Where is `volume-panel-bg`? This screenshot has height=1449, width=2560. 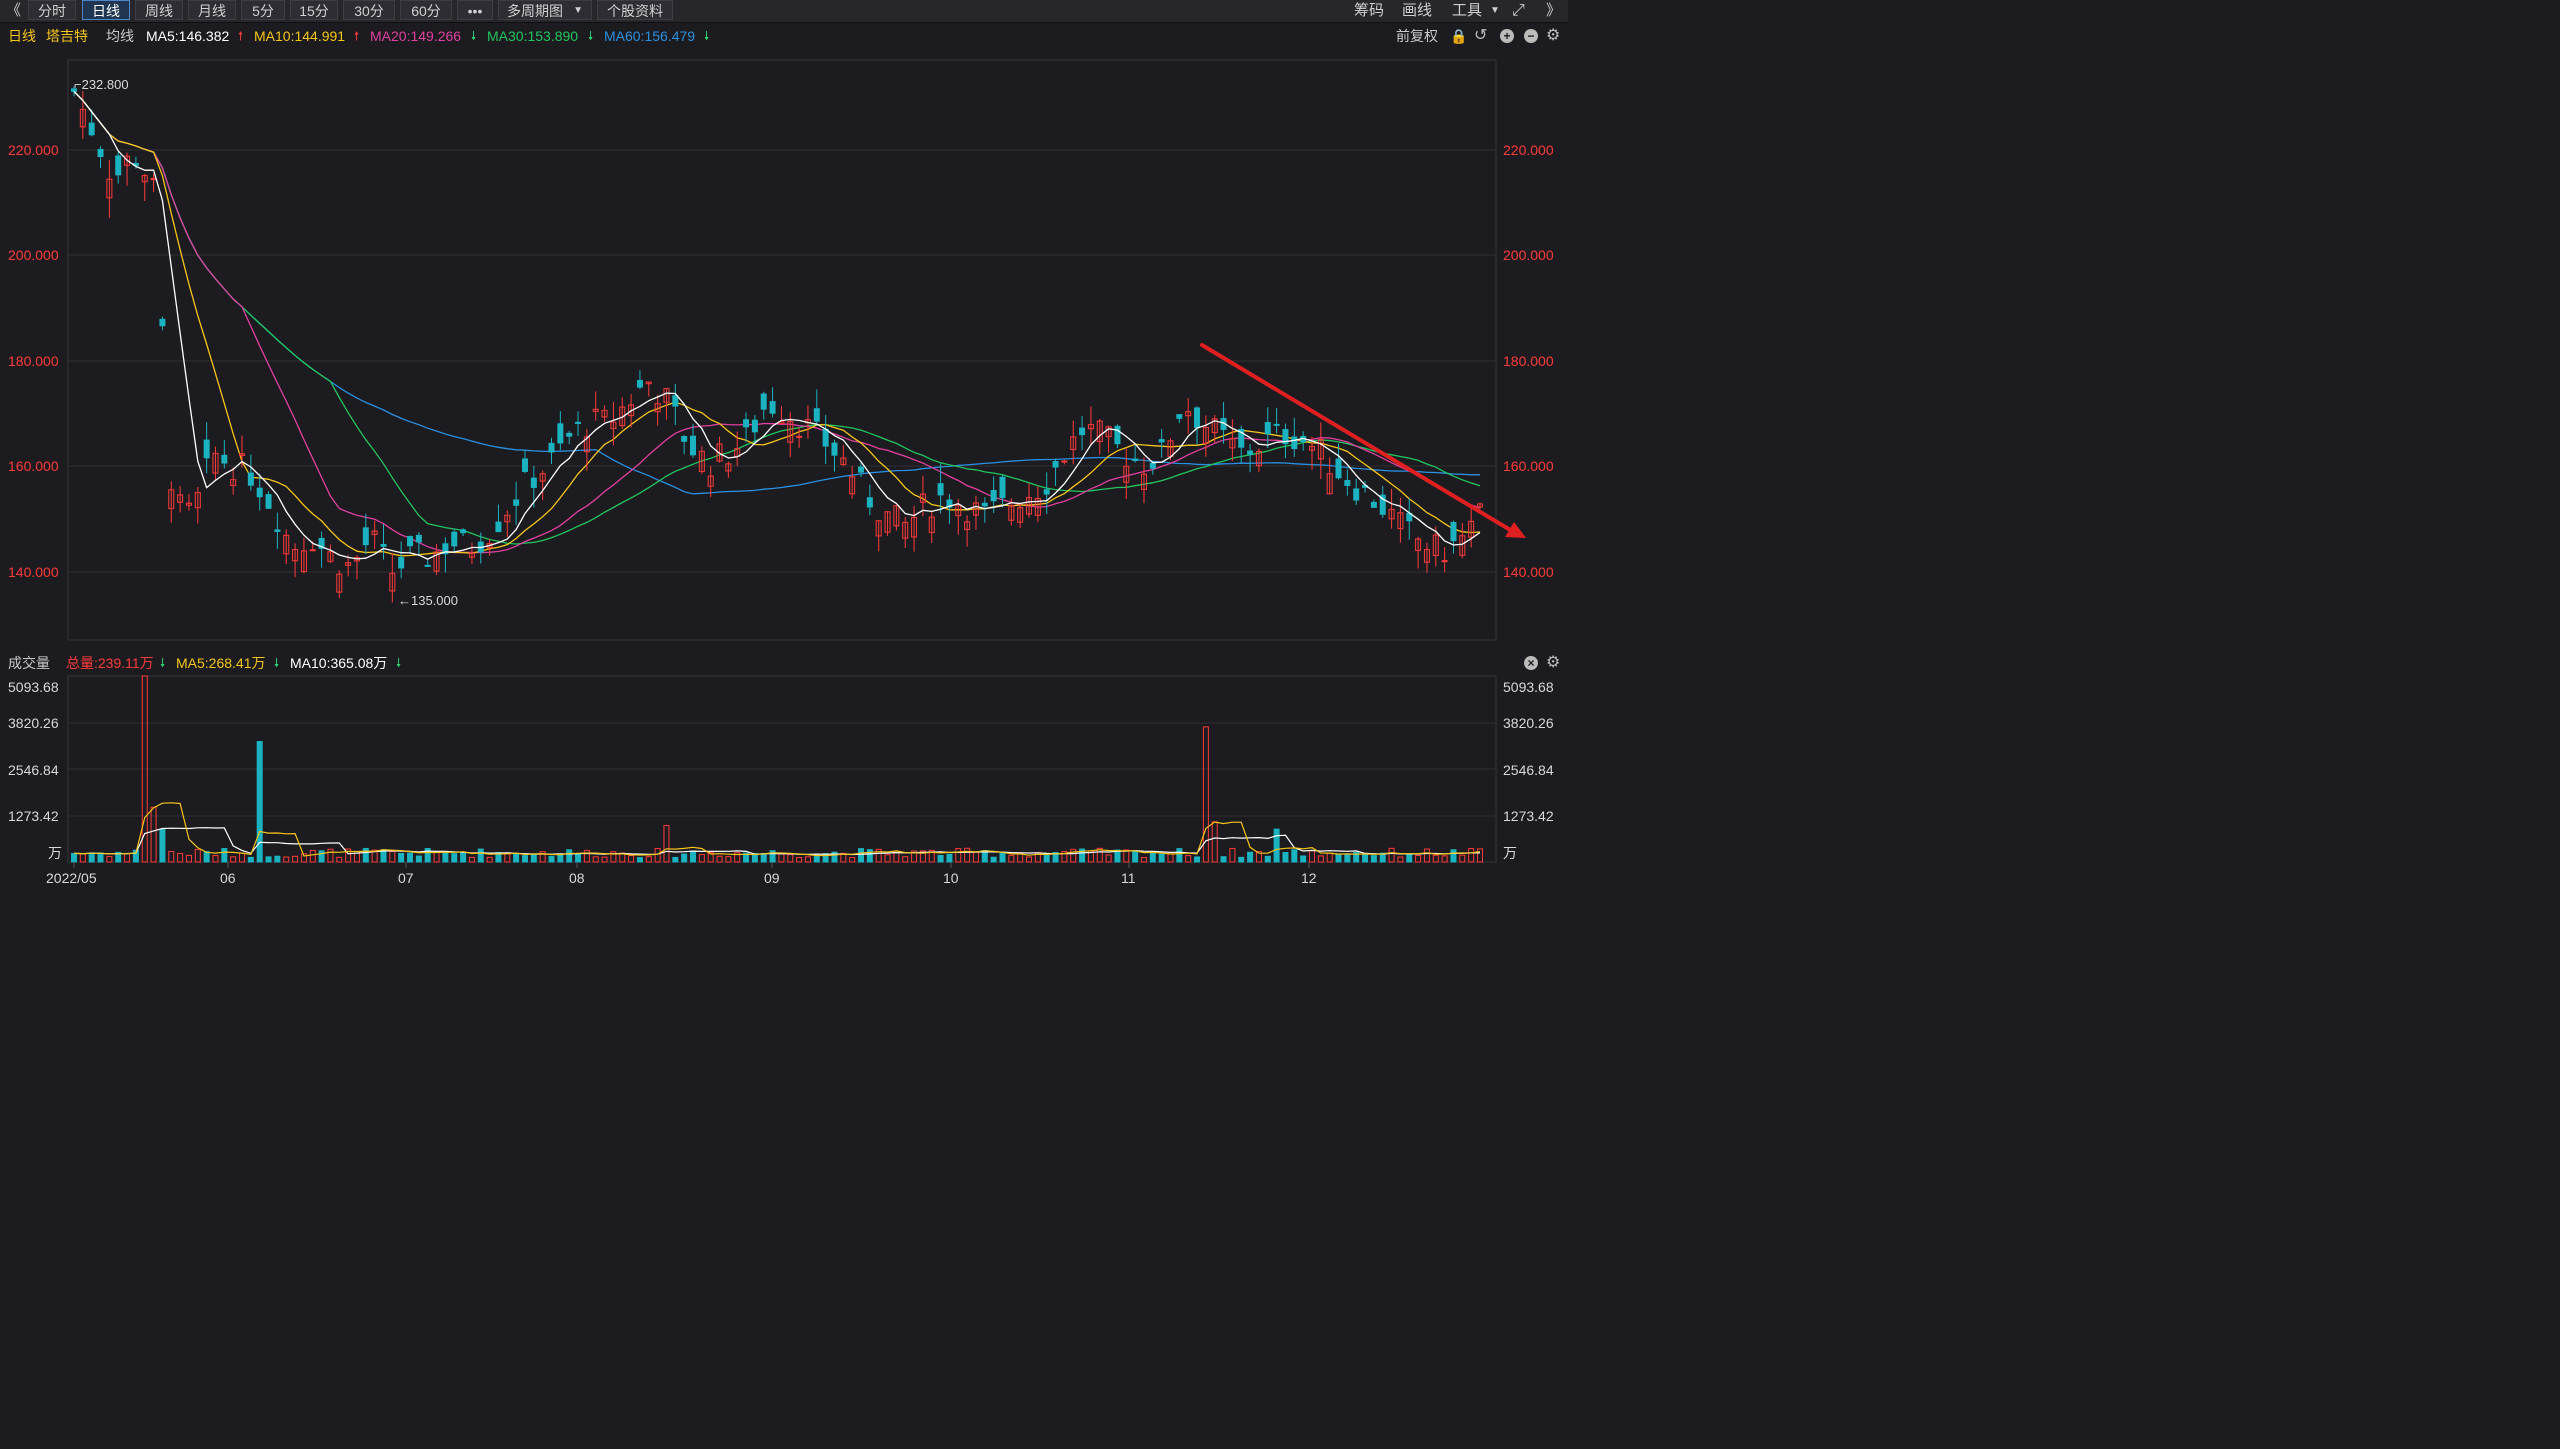
volume-panel-bg is located at coordinates (784, 769).